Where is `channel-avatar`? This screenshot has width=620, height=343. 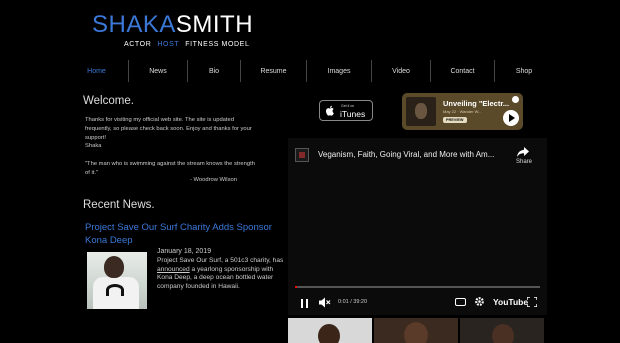 channel-avatar is located at coordinates (302, 155).